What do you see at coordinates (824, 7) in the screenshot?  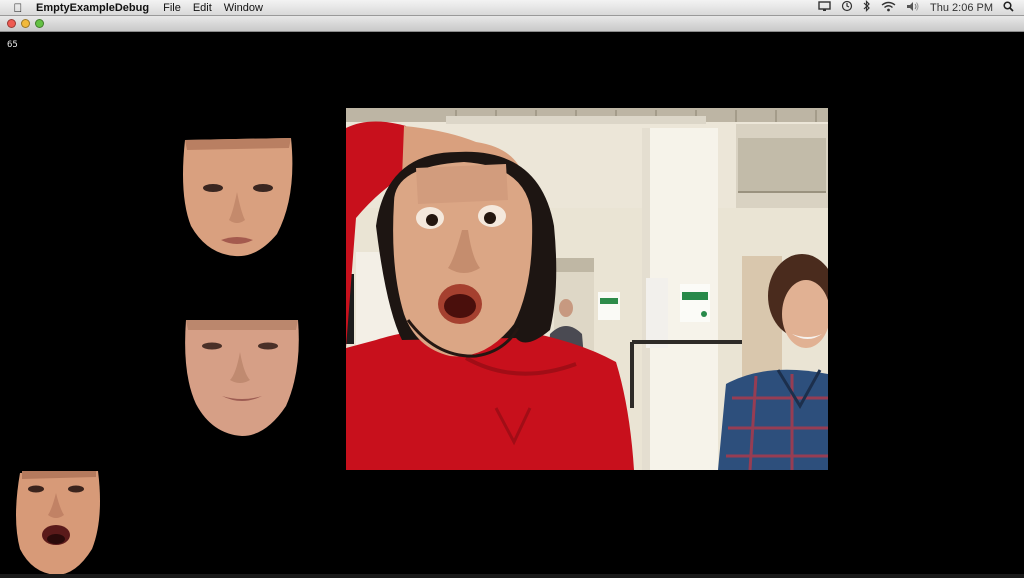 I see `display-icon` at bounding box center [824, 7].